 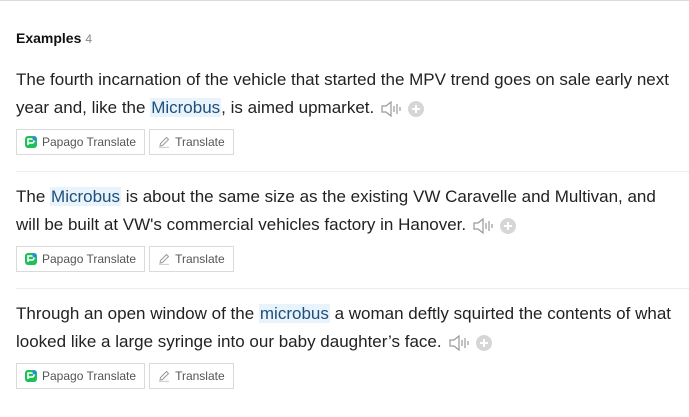 I want to click on examples-title: Examples, so click(x=49, y=38).